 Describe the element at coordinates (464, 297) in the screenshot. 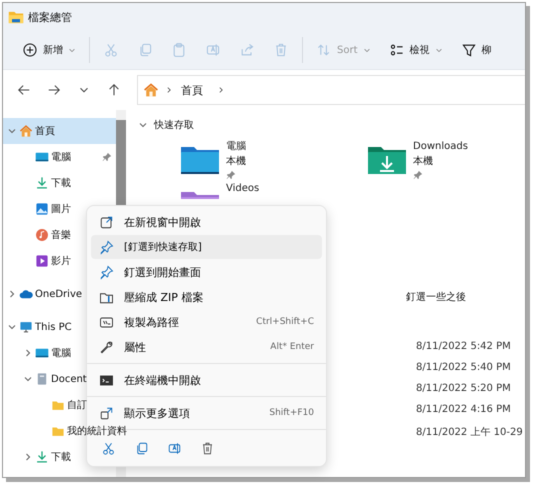

I see `column-header: 釘選一些之後` at that location.